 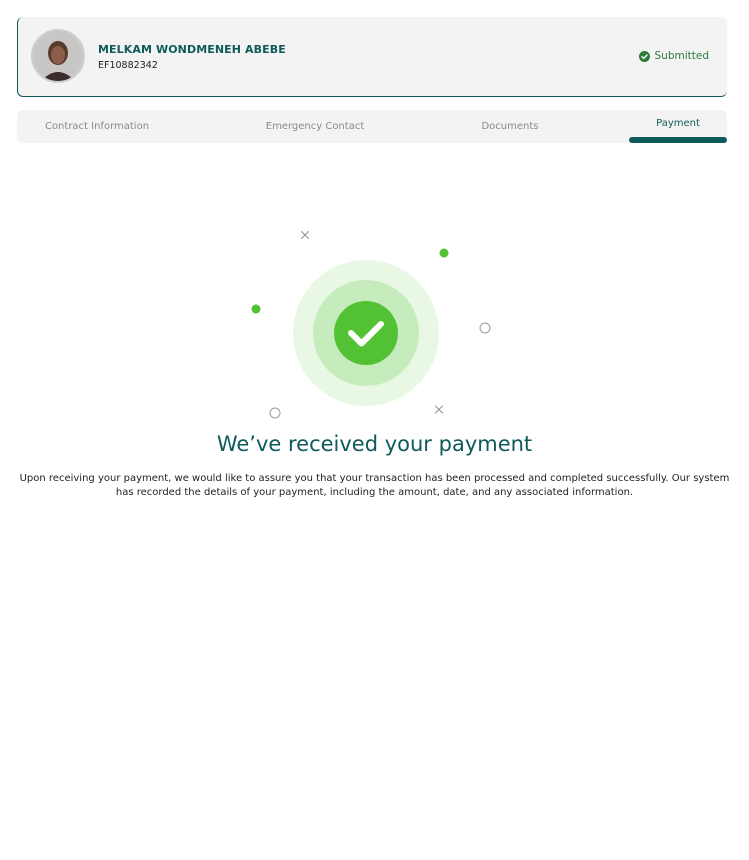 What do you see at coordinates (97, 126) in the screenshot?
I see `tab-contract-information: Contract Information` at bounding box center [97, 126].